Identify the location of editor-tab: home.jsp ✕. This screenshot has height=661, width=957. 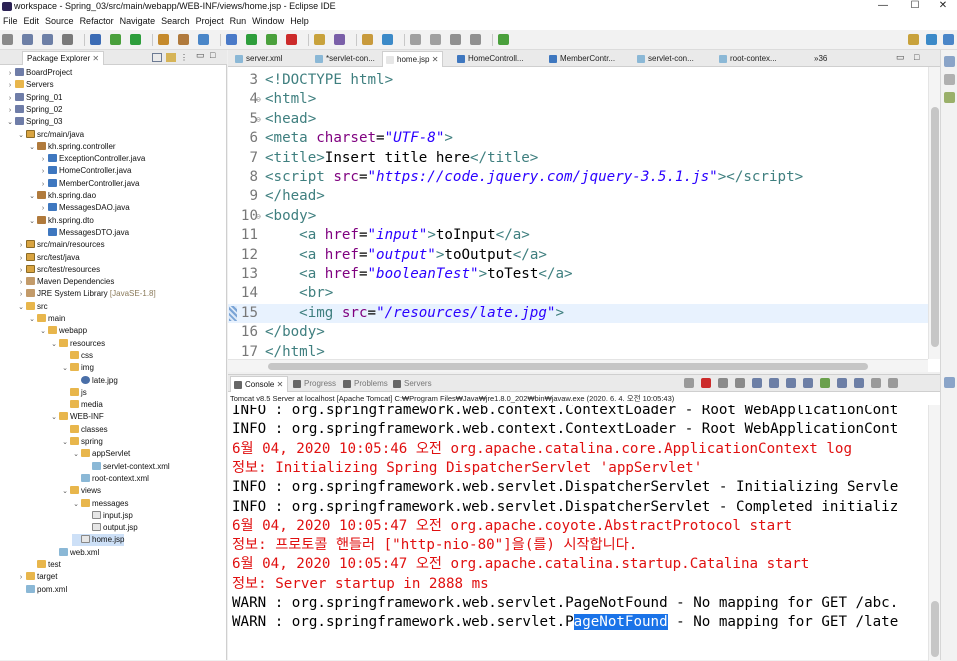
(413, 59).